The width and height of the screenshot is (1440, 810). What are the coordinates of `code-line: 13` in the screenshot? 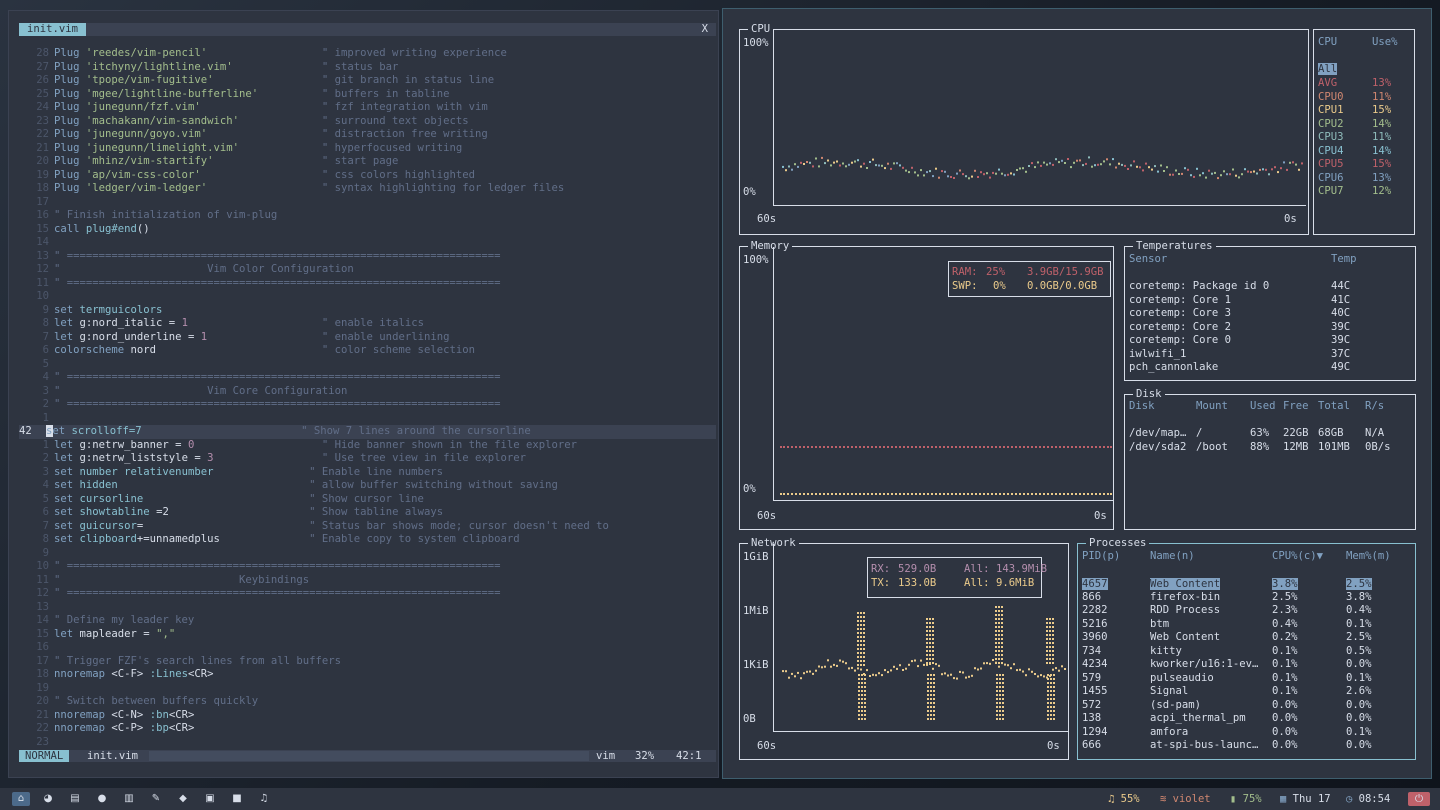 It's located at (367, 608).